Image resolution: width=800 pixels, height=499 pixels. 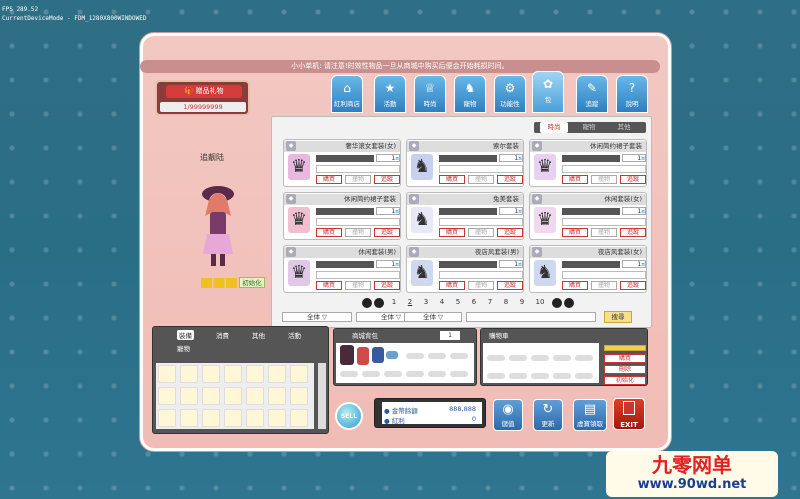 What do you see at coordinates (540, 302) in the screenshot?
I see `page-number: 10` at bounding box center [540, 302].